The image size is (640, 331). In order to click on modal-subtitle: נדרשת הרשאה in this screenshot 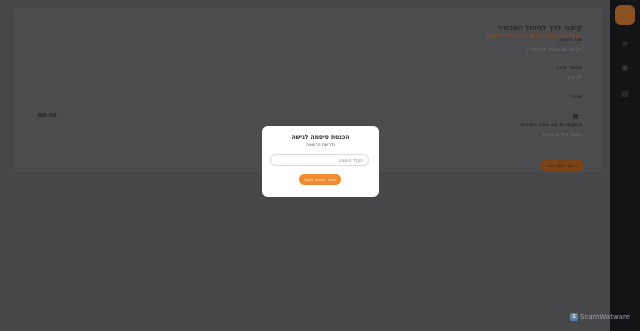, I will do `click(320, 145)`.